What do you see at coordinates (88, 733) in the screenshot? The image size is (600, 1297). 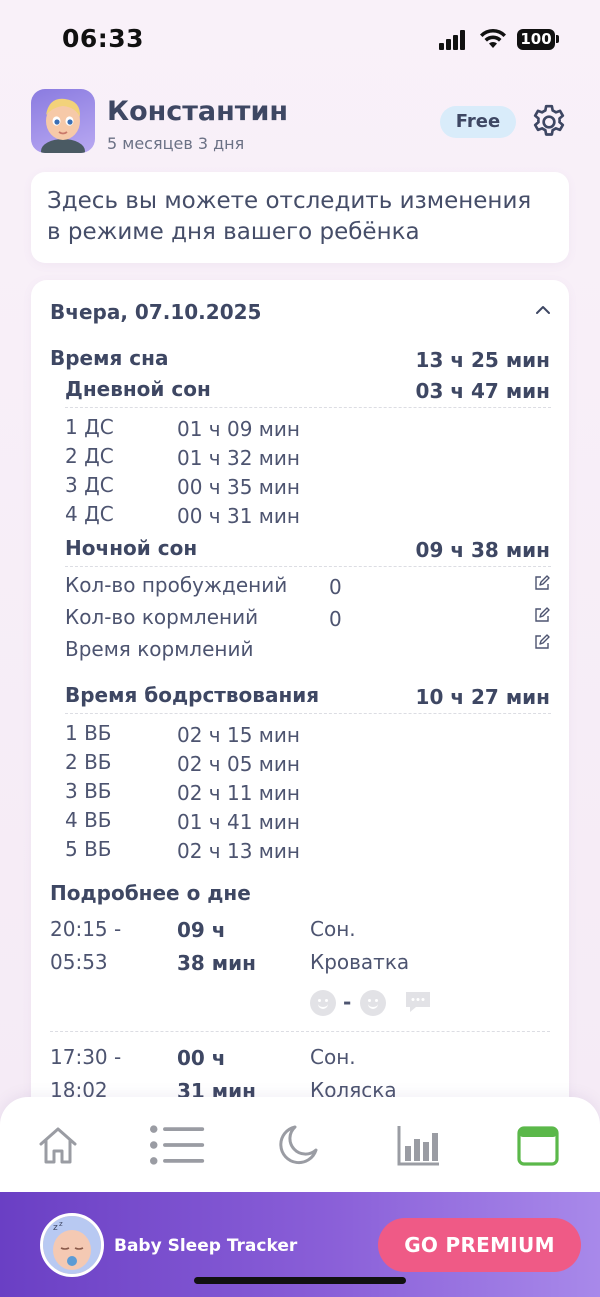 I see `wake-item-name: 1 ВБ` at bounding box center [88, 733].